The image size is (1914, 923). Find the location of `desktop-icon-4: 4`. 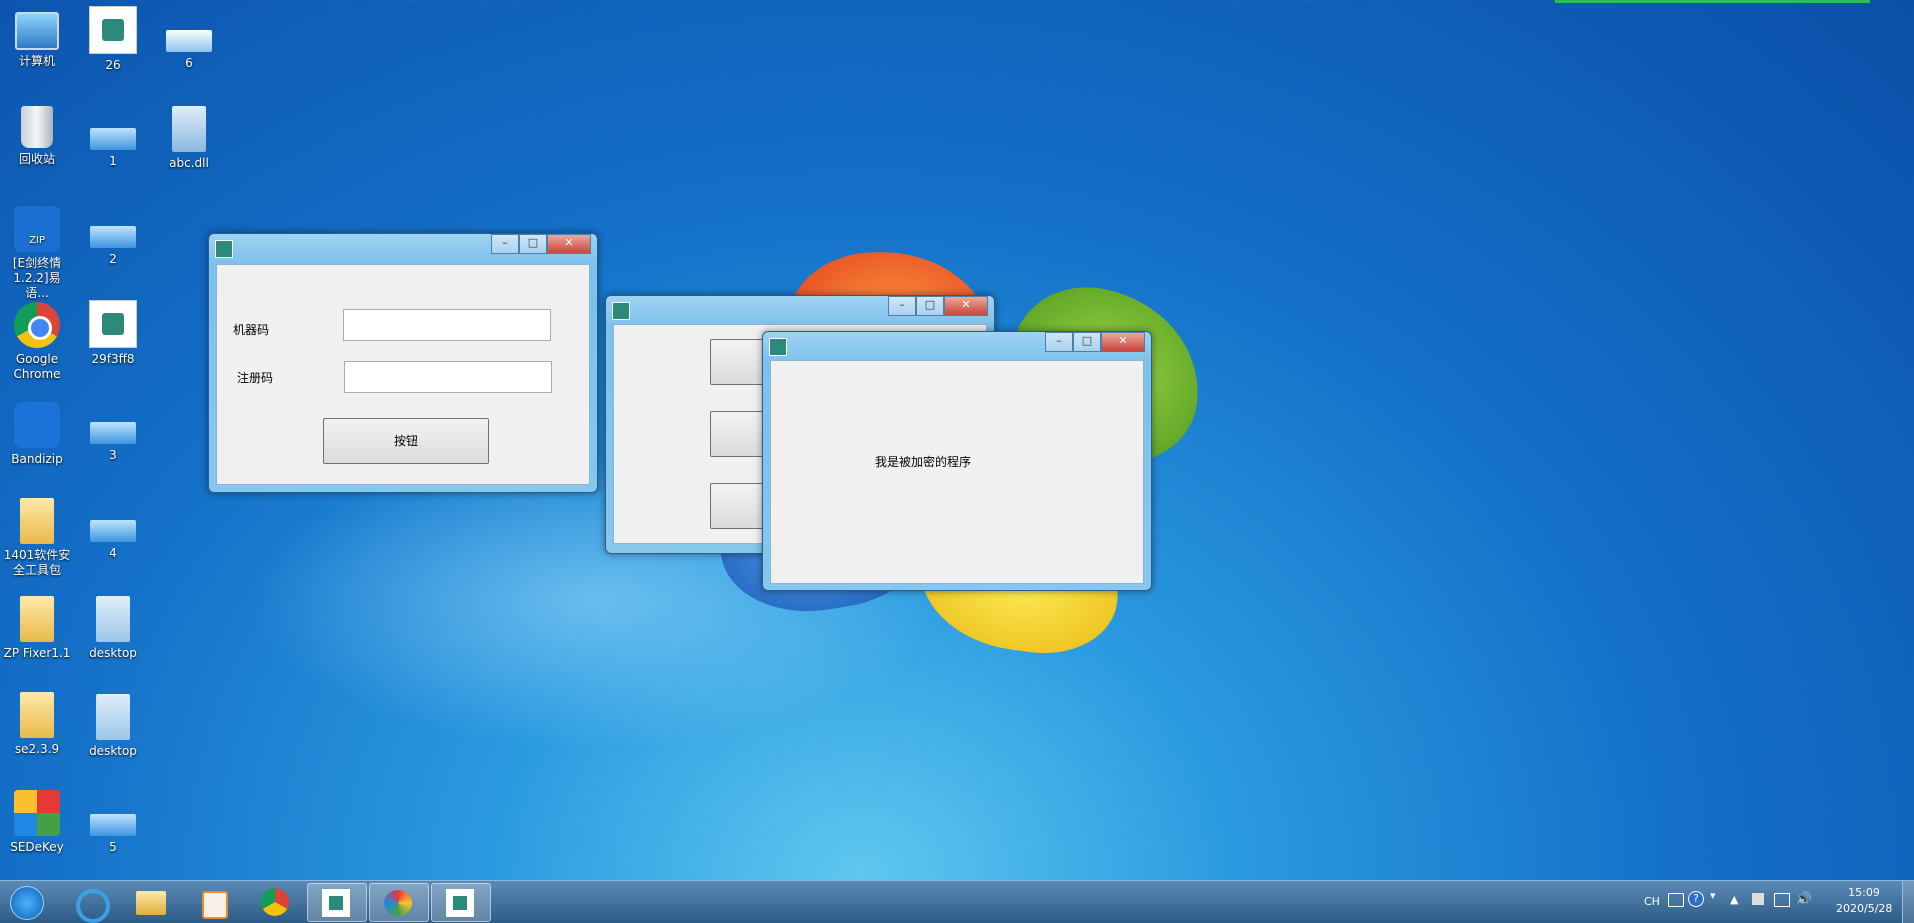

desktop-icon-4: 4 is located at coordinates (113, 536).